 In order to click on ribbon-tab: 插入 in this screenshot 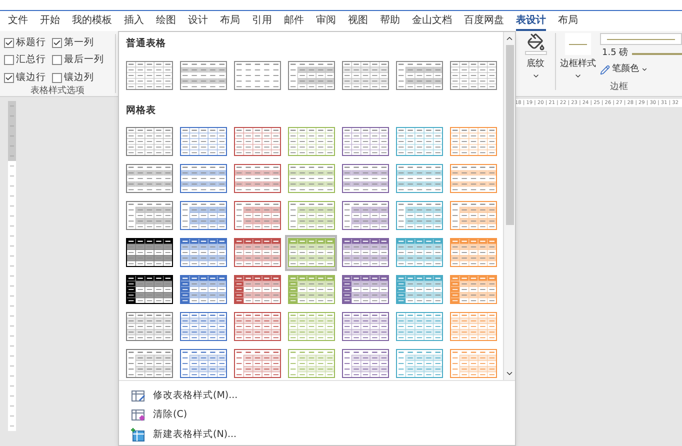, I will do `click(134, 21)`.